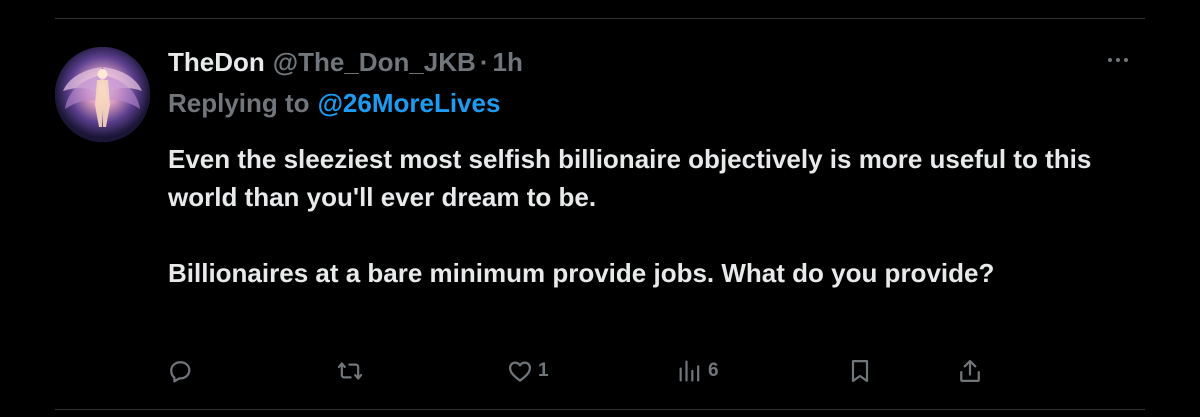 Image resolution: width=1200 pixels, height=417 pixels. Describe the element at coordinates (409, 103) in the screenshot. I see `replying-to-handle-link: @26MoreLives` at that location.